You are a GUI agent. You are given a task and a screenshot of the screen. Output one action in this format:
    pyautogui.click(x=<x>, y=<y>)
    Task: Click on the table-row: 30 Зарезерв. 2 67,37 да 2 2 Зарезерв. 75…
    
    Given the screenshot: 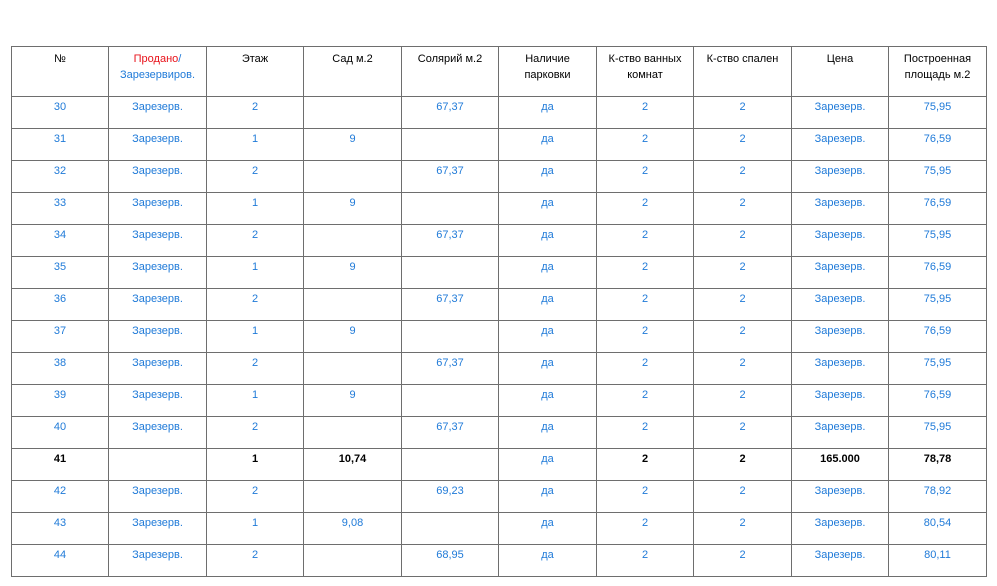 What is the action you would take?
    pyautogui.click(x=499, y=112)
    